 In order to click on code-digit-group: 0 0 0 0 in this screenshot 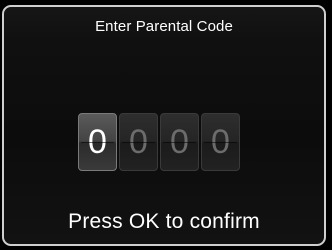, I will do `click(159, 142)`.